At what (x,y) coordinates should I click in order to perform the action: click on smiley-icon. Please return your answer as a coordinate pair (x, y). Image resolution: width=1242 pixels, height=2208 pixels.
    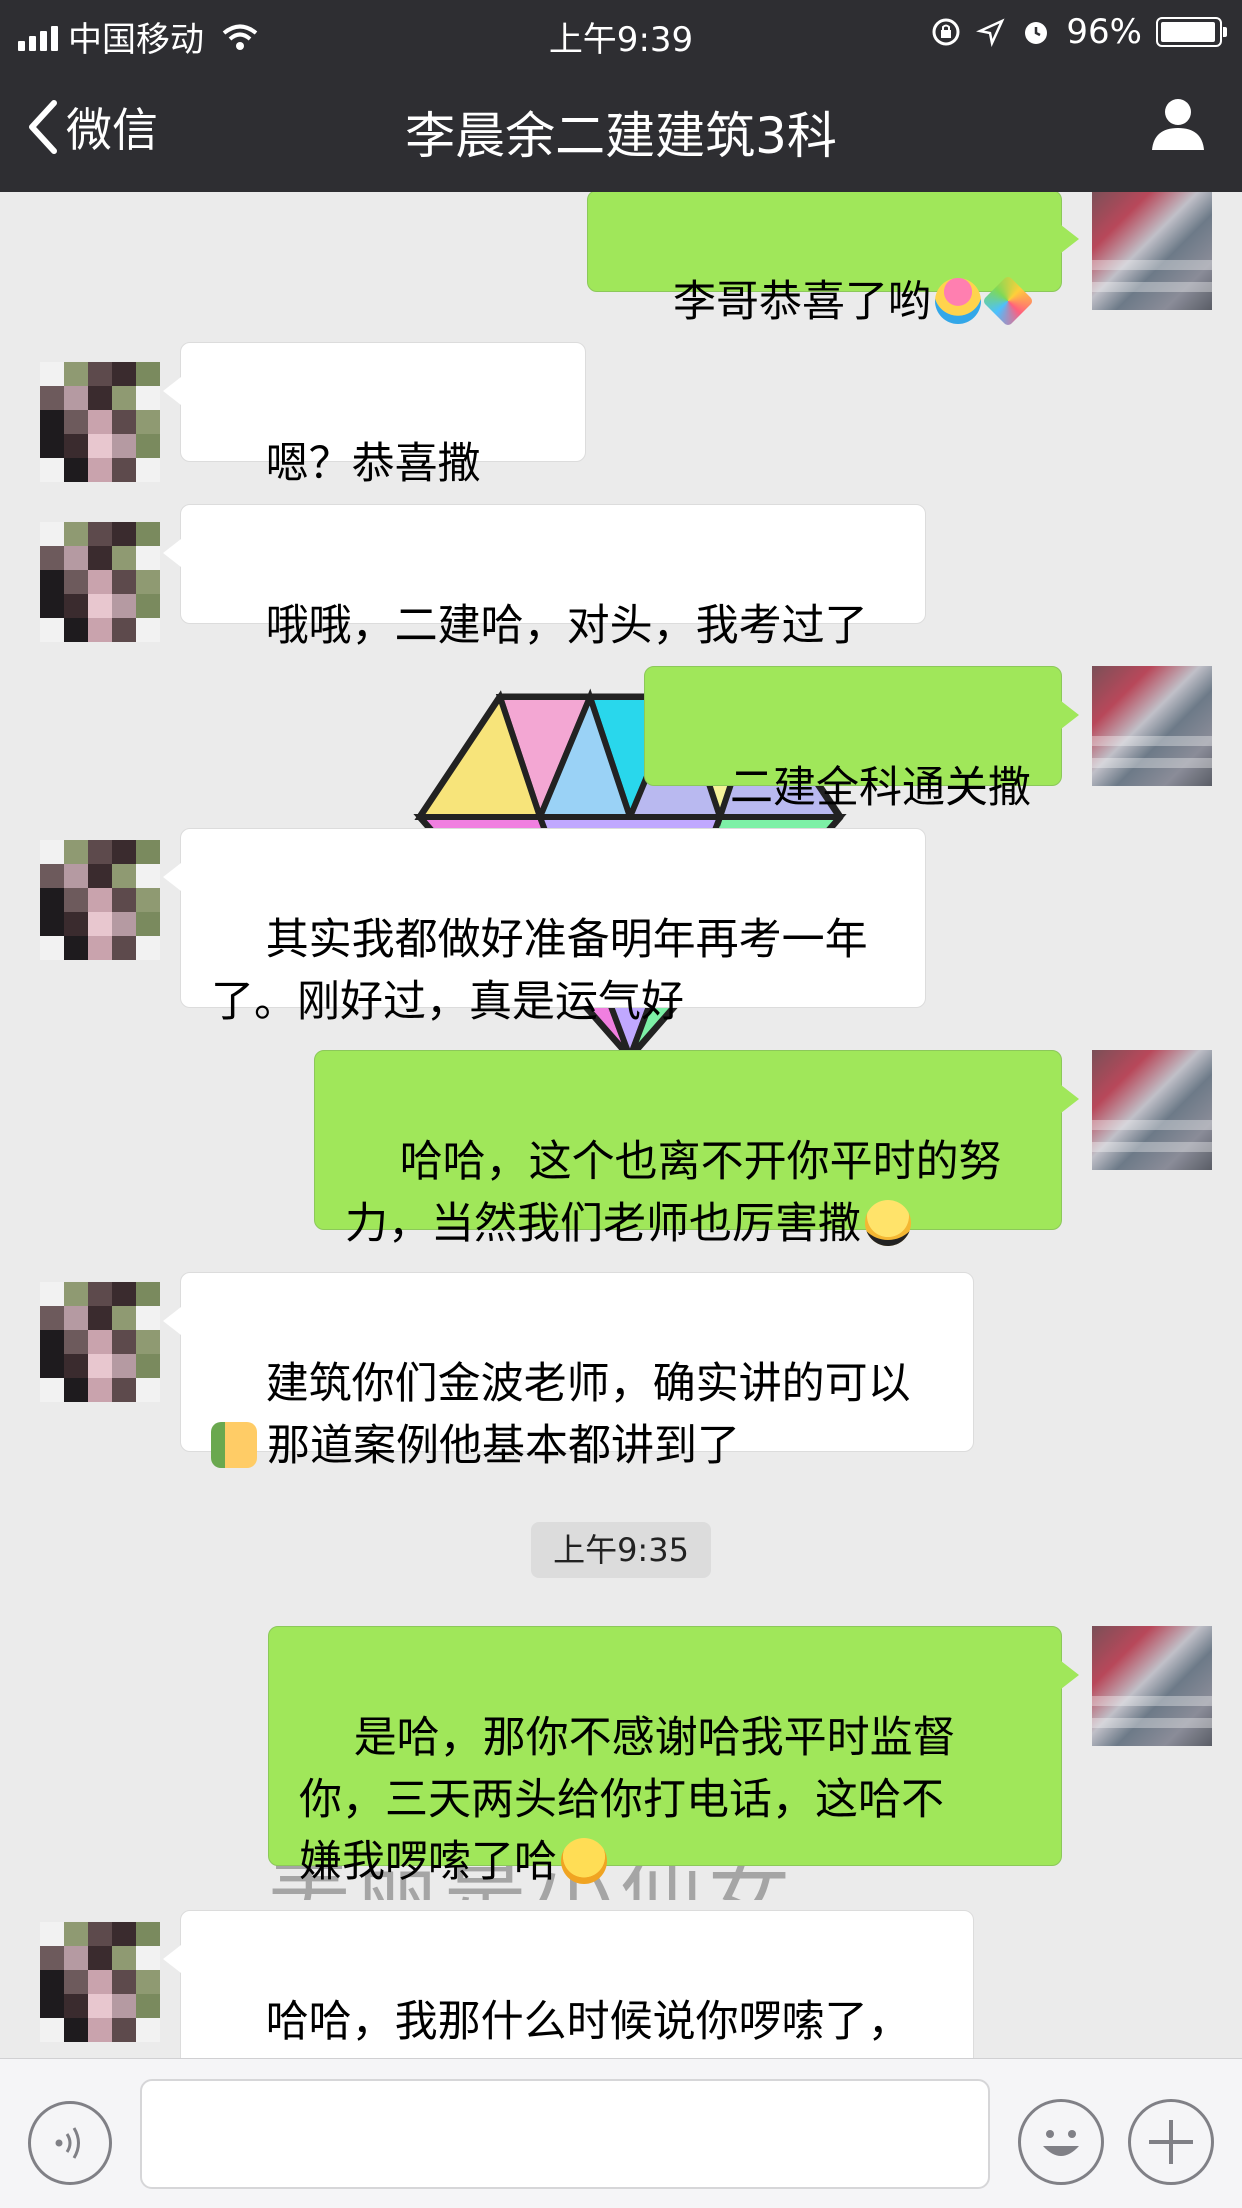
    Looking at the image, I should click on (1061, 2143).